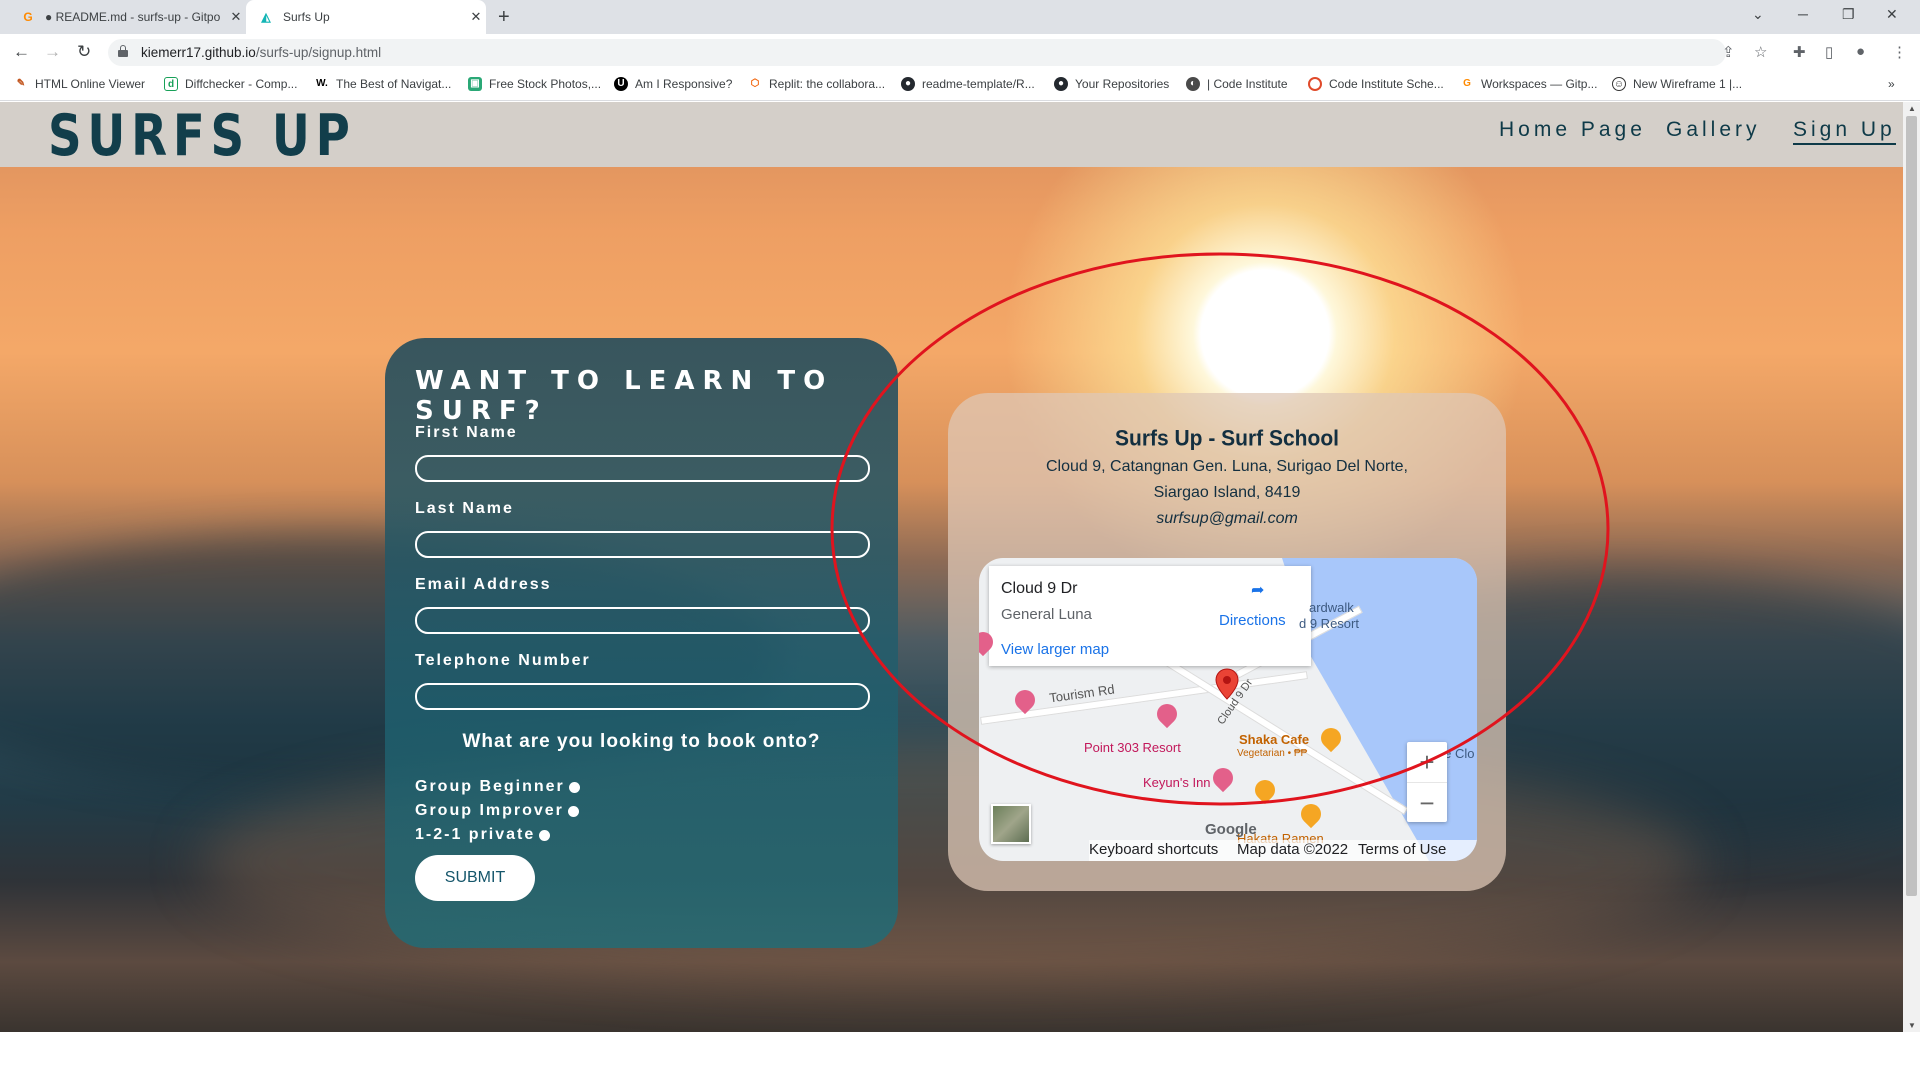  Describe the element at coordinates (641, 741) in the screenshot. I see `booking-question: What are you looking to book onto?` at that location.